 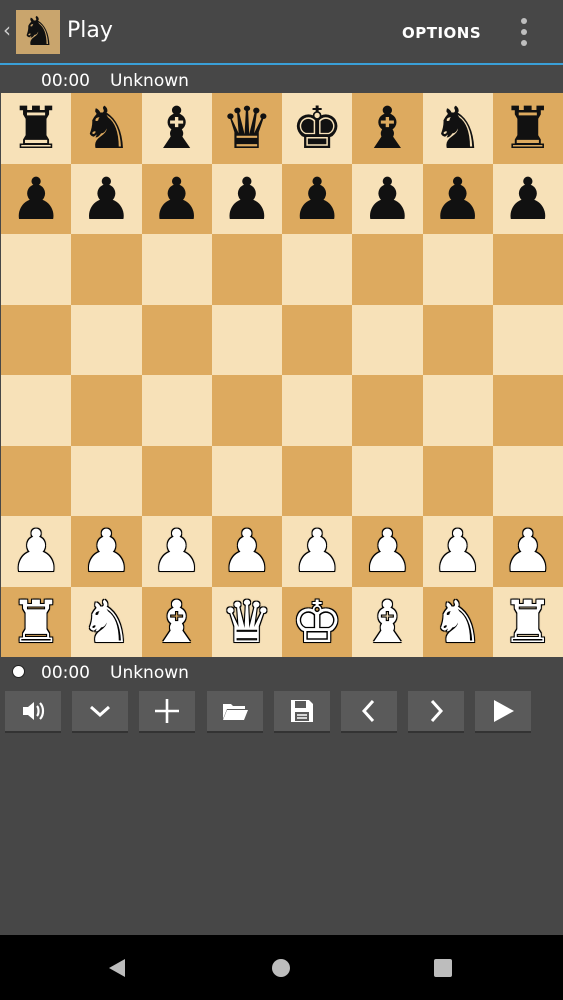 What do you see at coordinates (527, 480) in the screenshot?
I see `square-h3` at bounding box center [527, 480].